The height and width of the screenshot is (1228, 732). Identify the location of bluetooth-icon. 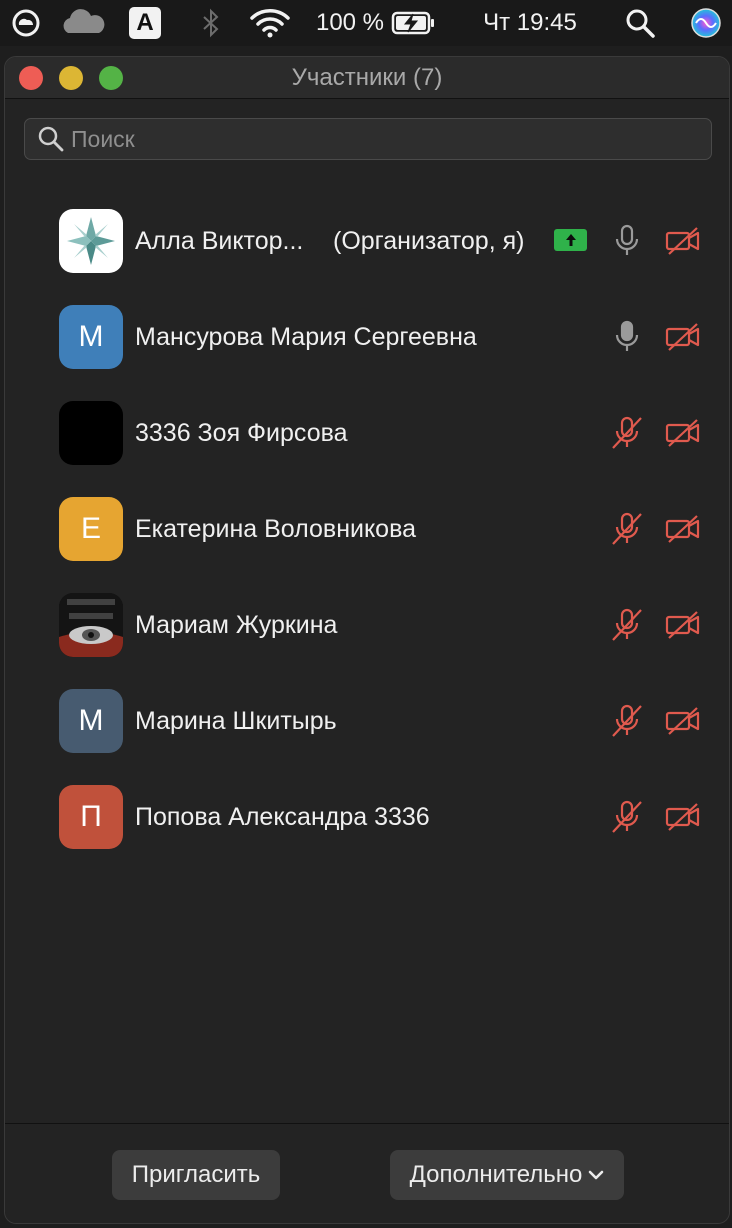
(211, 23).